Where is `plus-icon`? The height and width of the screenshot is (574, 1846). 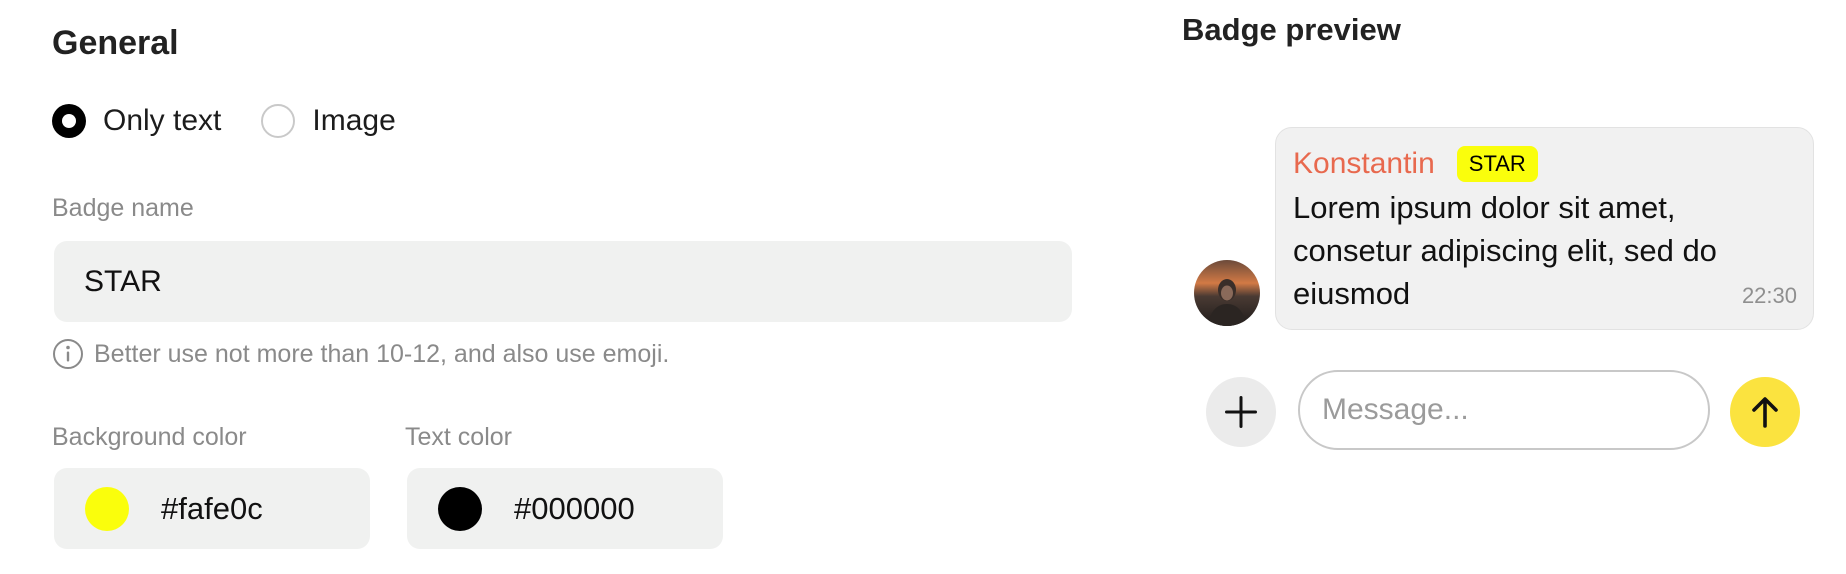 plus-icon is located at coordinates (1241, 412).